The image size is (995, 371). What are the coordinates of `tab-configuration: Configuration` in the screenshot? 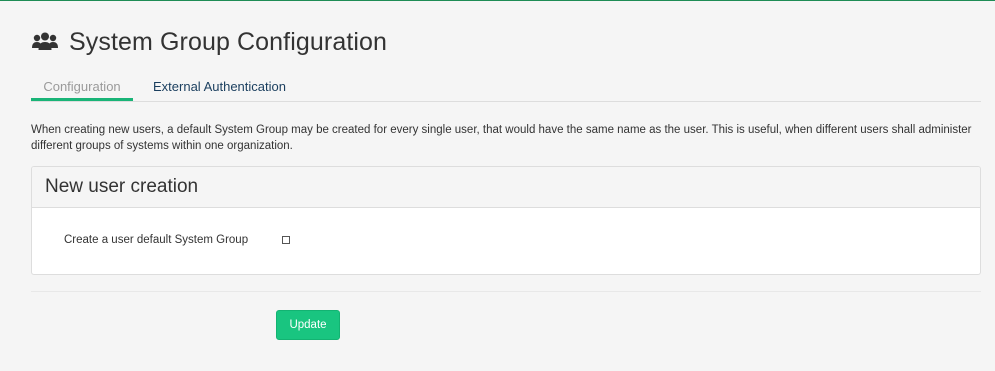 It's located at (82, 87).